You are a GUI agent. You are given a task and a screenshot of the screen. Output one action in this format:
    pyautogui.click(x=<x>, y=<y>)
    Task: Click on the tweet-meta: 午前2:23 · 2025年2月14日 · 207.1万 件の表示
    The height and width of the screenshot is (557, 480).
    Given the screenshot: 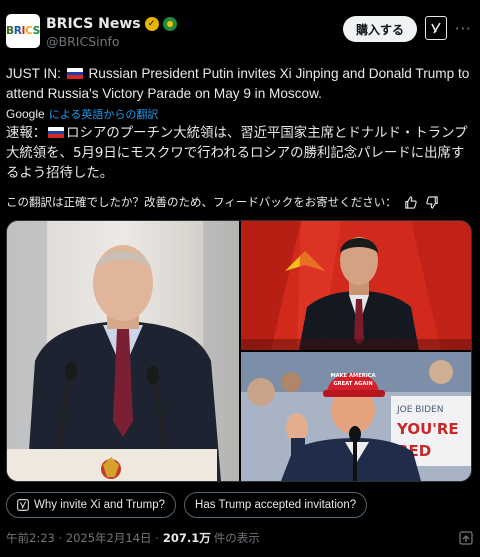 What is the action you would take?
    pyautogui.click(x=240, y=538)
    